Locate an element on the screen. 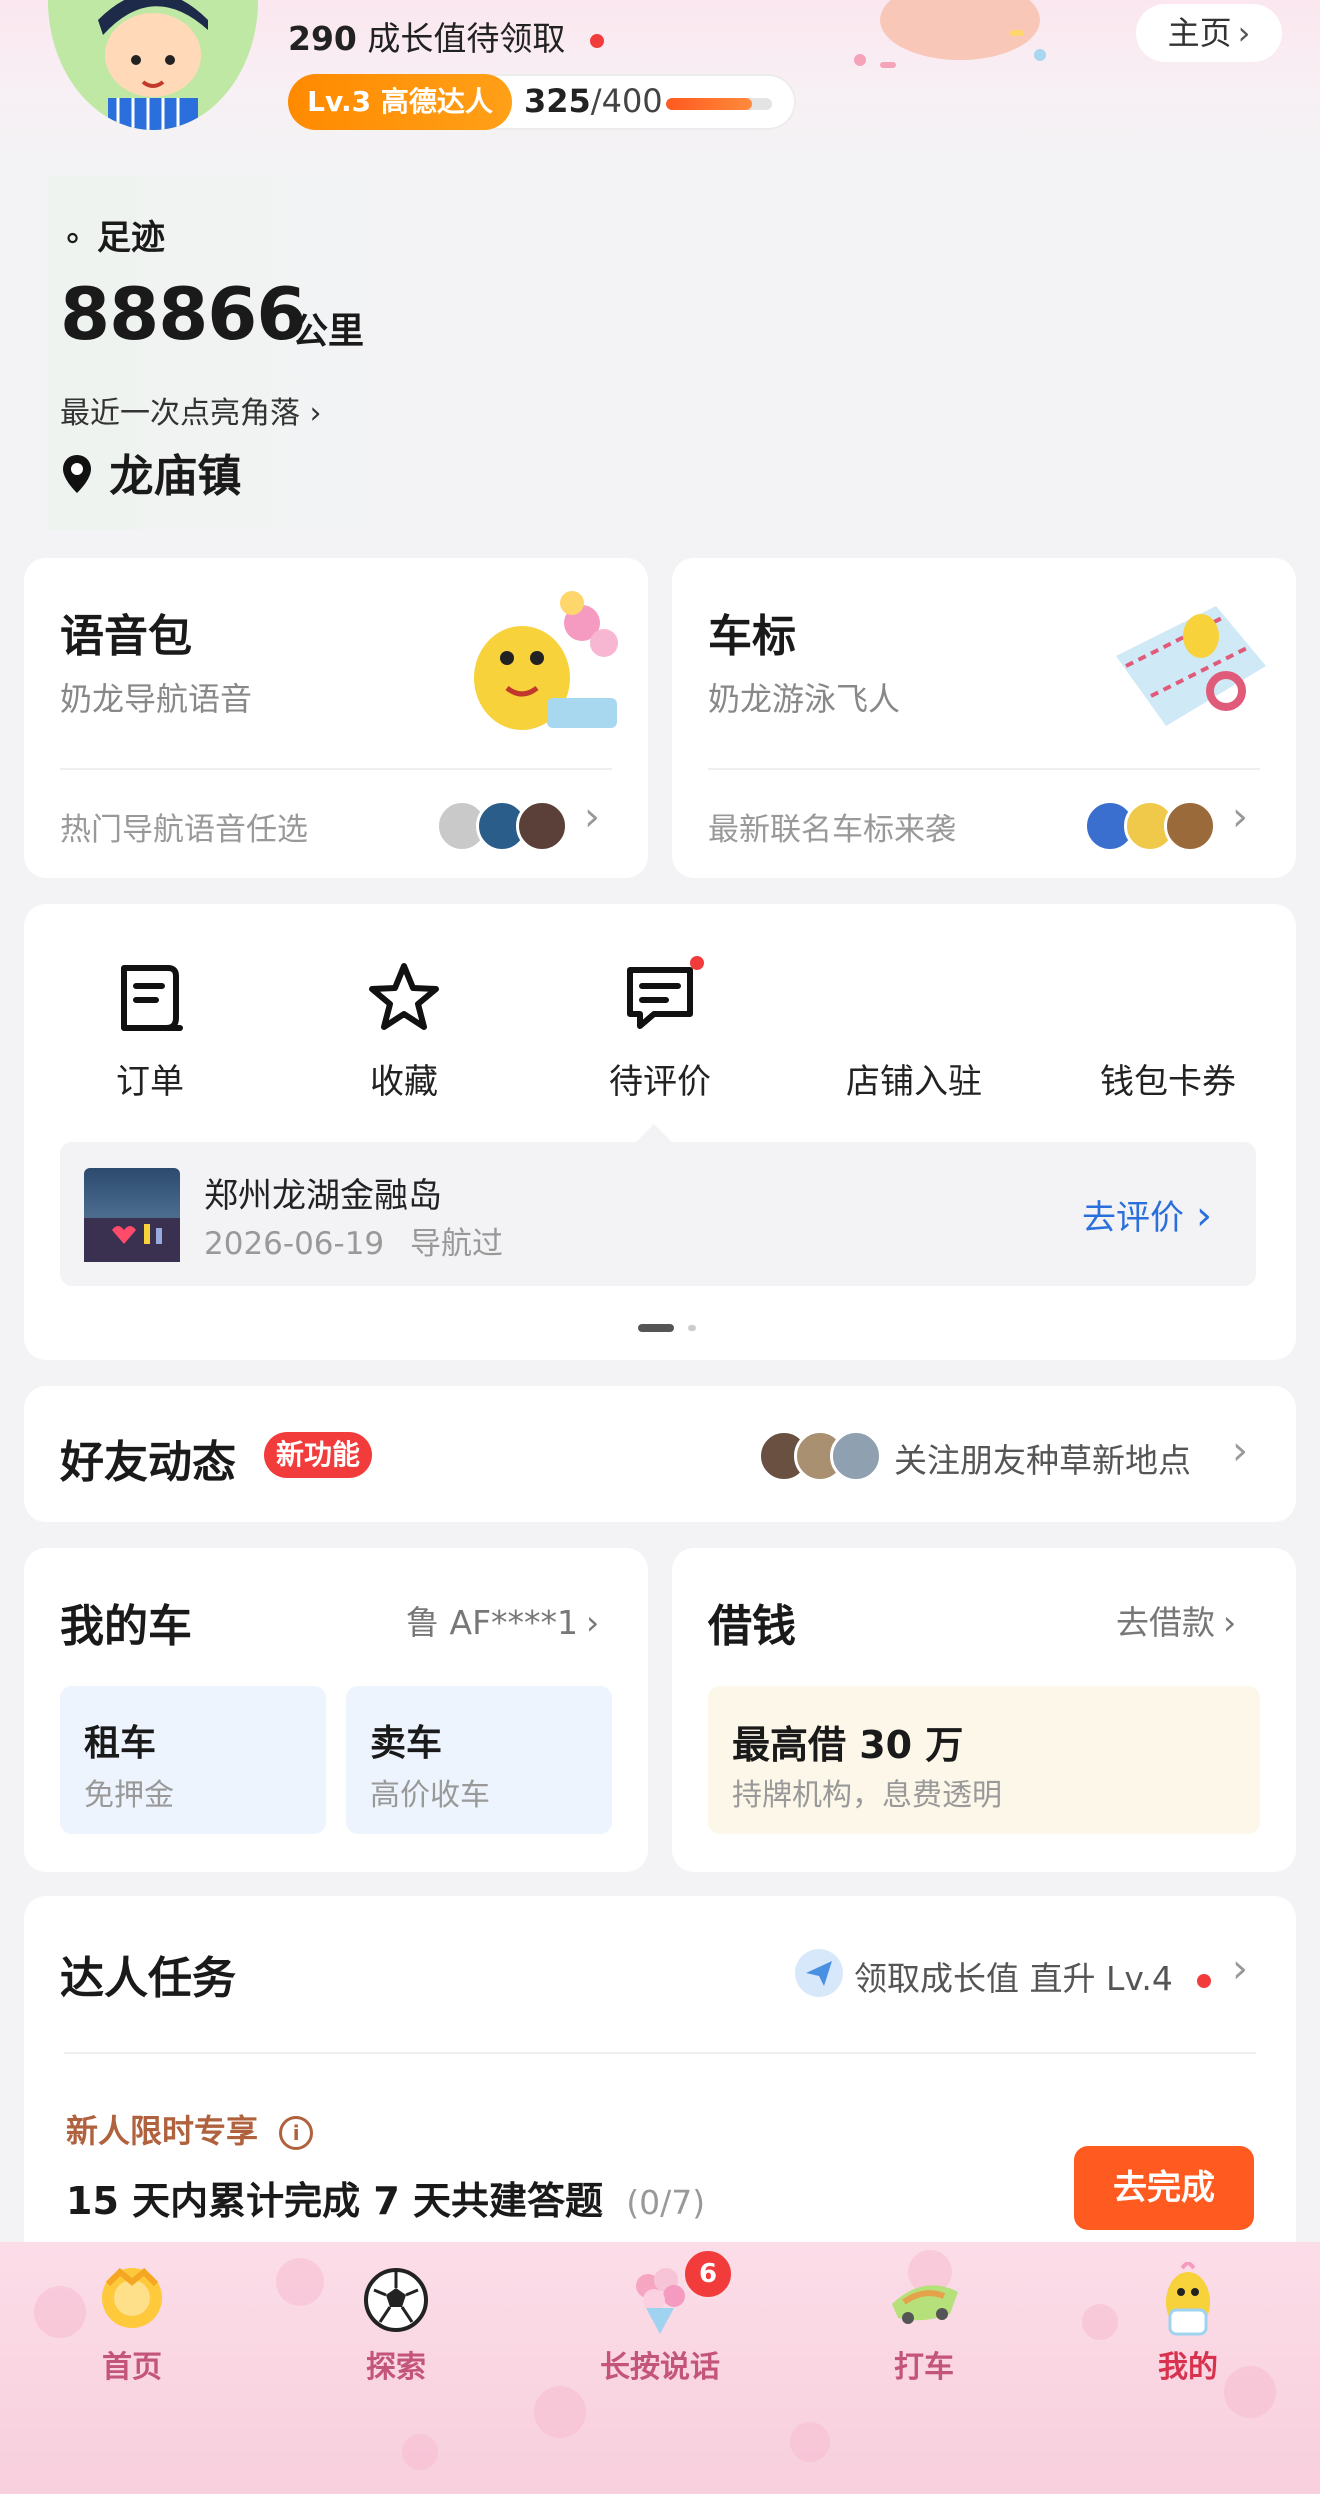  new-feature-badge: 新功能 is located at coordinates (318, 1455).